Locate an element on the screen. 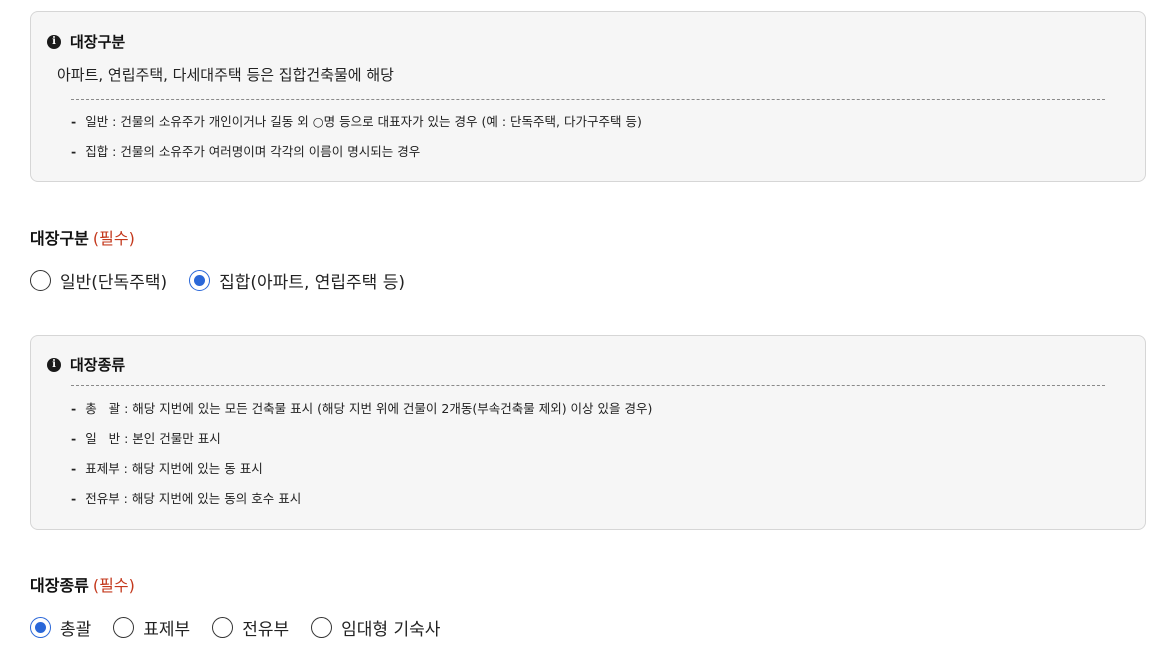 The height and width of the screenshot is (657, 1172). register-kind-label: 대장종류 (필수) is located at coordinates (82, 584).